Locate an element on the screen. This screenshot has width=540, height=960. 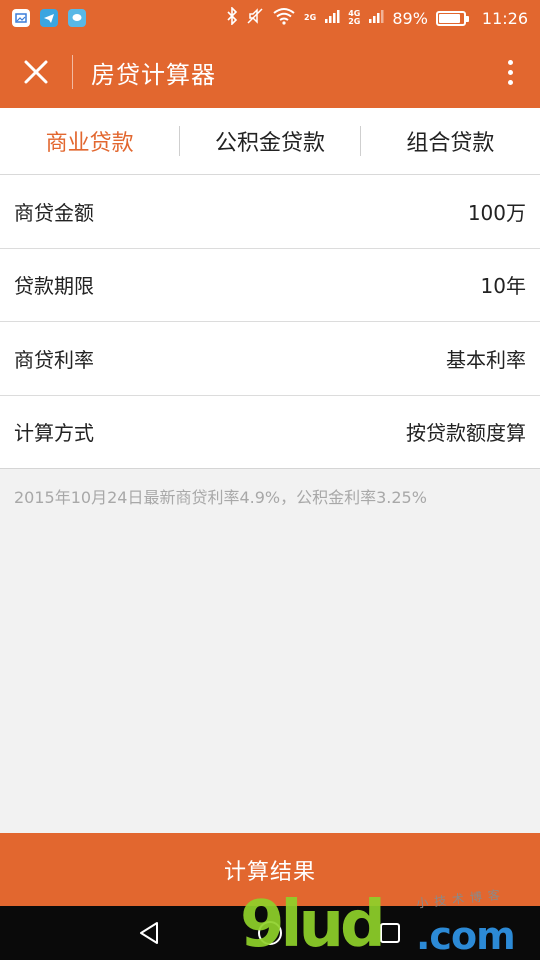
loan-amount-value: 100万 is located at coordinates (496, 212).